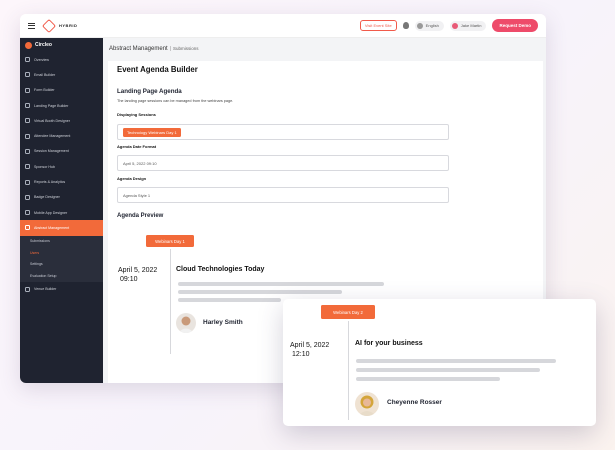 This screenshot has width=615, height=450. What do you see at coordinates (152, 132) in the screenshot?
I see `session-chip: Technology Webinars Day 1` at bounding box center [152, 132].